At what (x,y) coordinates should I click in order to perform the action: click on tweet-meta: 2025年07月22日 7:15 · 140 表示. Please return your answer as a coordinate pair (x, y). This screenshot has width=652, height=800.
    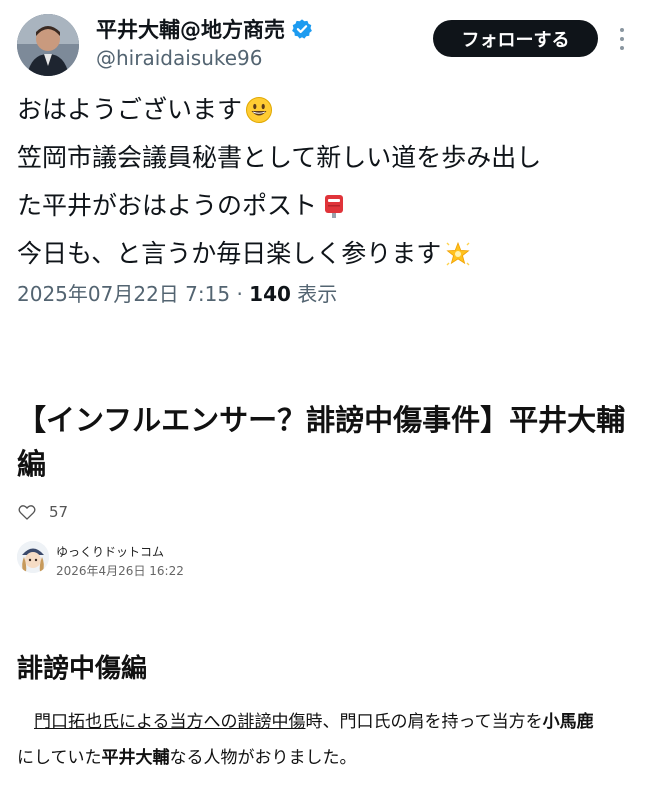
    Looking at the image, I should click on (177, 292).